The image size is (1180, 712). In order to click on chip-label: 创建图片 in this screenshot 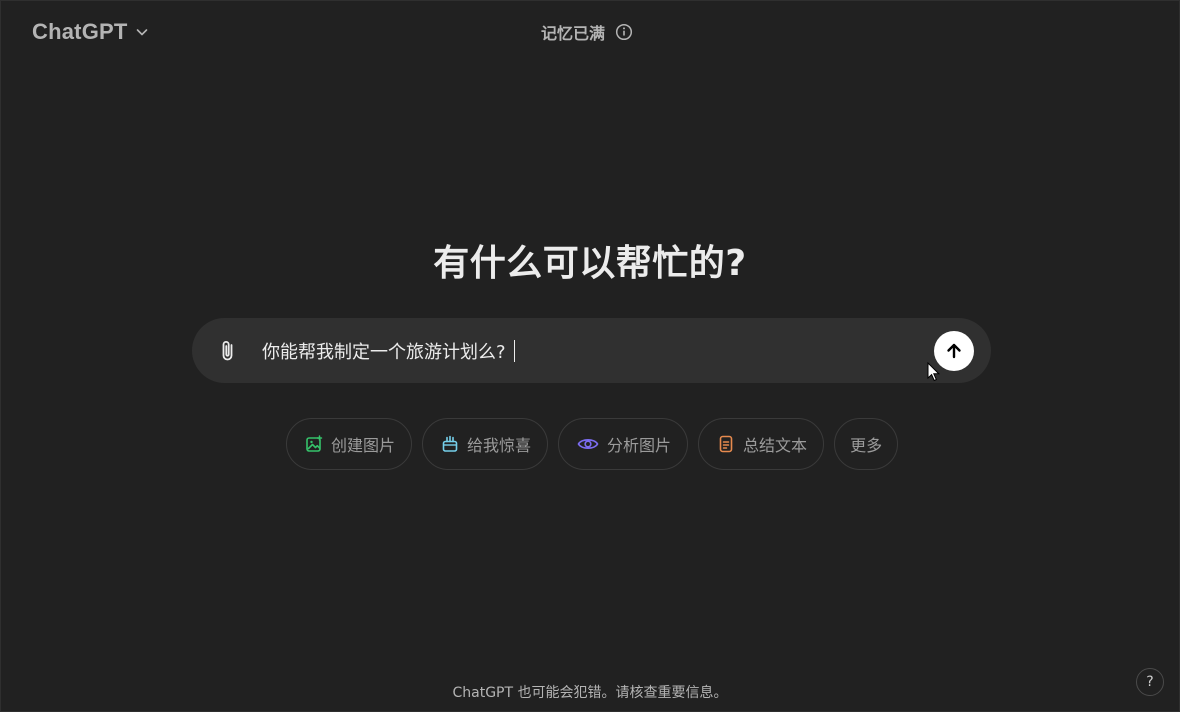, I will do `click(363, 445)`.